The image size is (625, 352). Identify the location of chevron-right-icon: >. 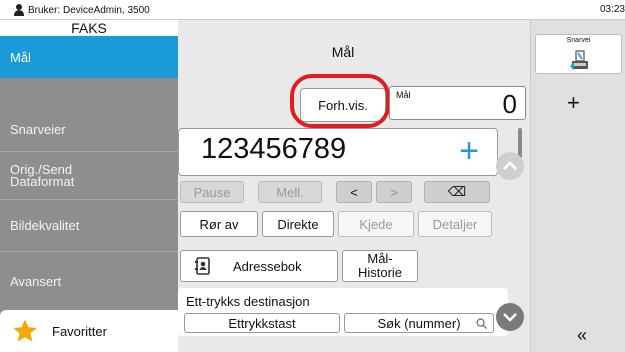
(394, 192).